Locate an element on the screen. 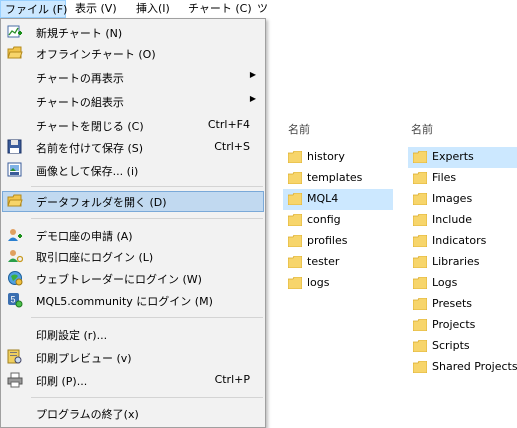 Image resolution: width=517 pixels, height=428 pixels. menu-item-open-data-folder: データフォルダを開く (D) is located at coordinates (133, 201).